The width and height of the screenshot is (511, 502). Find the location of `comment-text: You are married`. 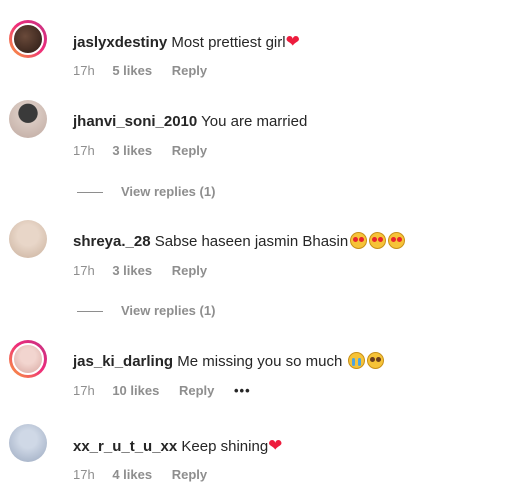

comment-text: You are married is located at coordinates (254, 121).